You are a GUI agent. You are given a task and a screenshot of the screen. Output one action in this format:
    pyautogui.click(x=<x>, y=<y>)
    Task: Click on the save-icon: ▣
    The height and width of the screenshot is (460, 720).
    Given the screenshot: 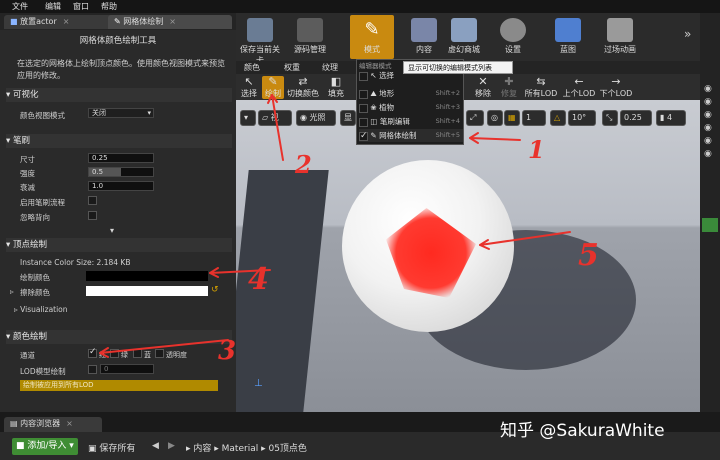 What is the action you would take?
    pyautogui.click(x=94, y=449)
    